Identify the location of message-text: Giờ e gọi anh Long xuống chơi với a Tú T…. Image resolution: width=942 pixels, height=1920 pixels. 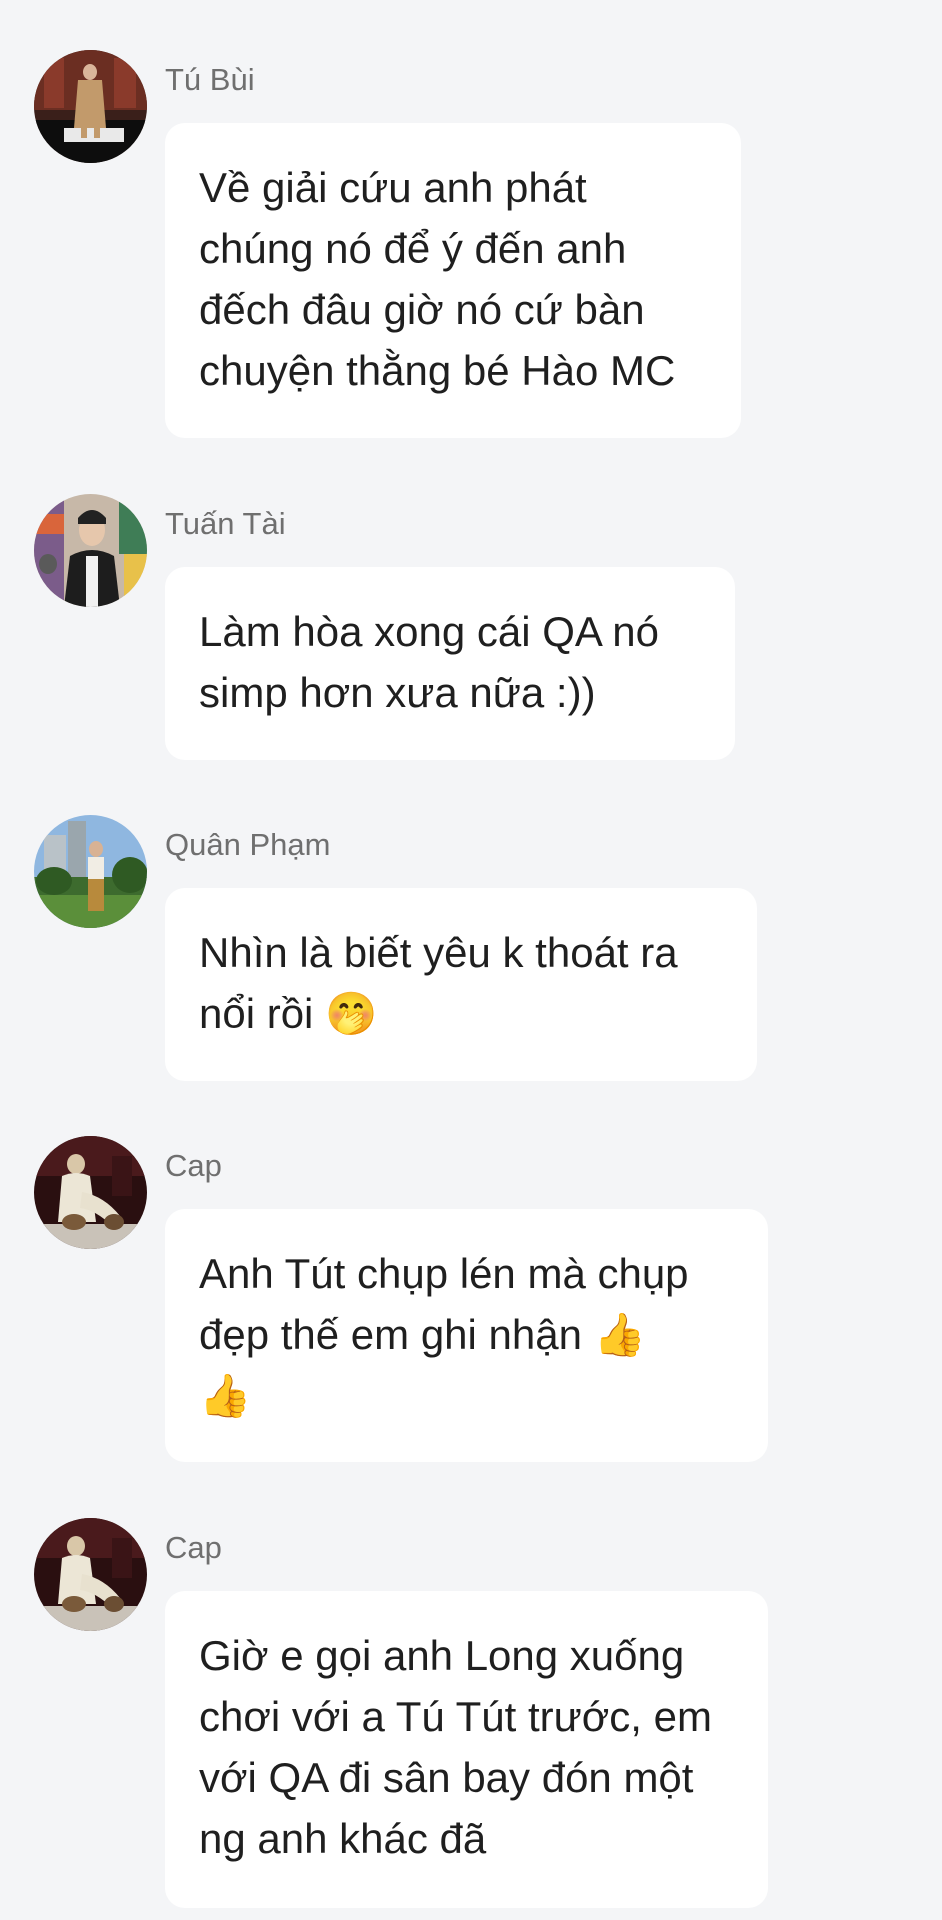
(455, 1747).